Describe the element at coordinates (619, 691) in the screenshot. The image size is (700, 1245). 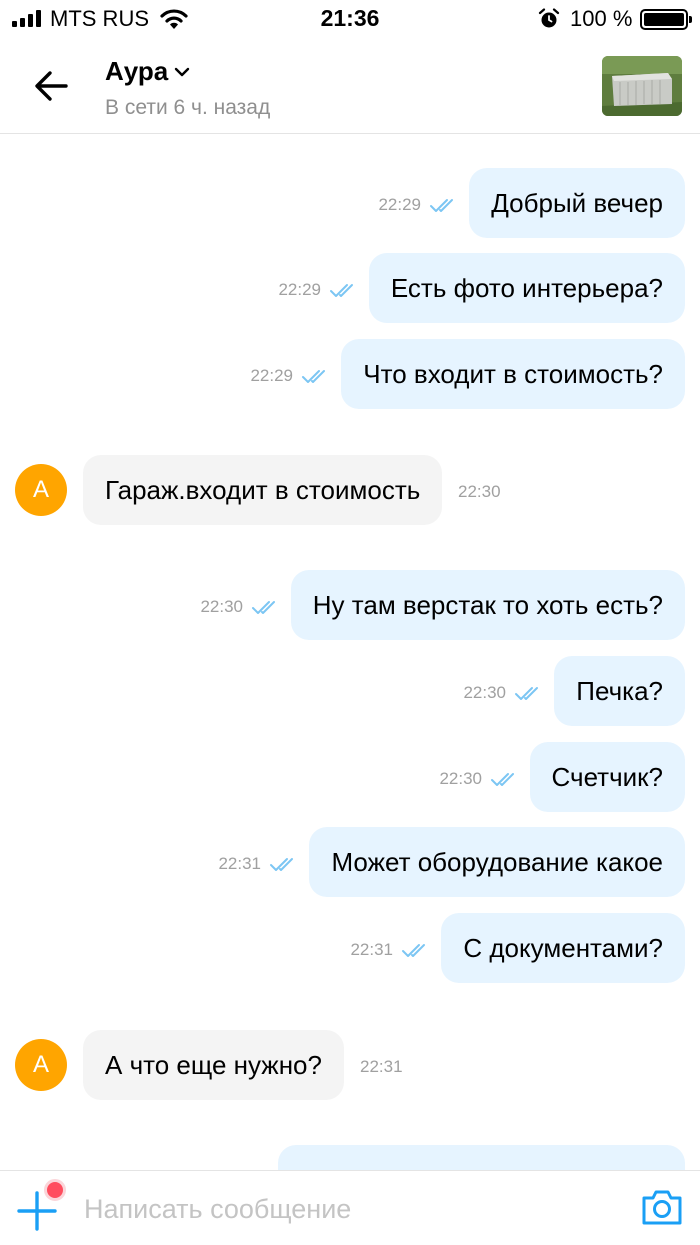
I see `message-bubble: Печка?` at that location.